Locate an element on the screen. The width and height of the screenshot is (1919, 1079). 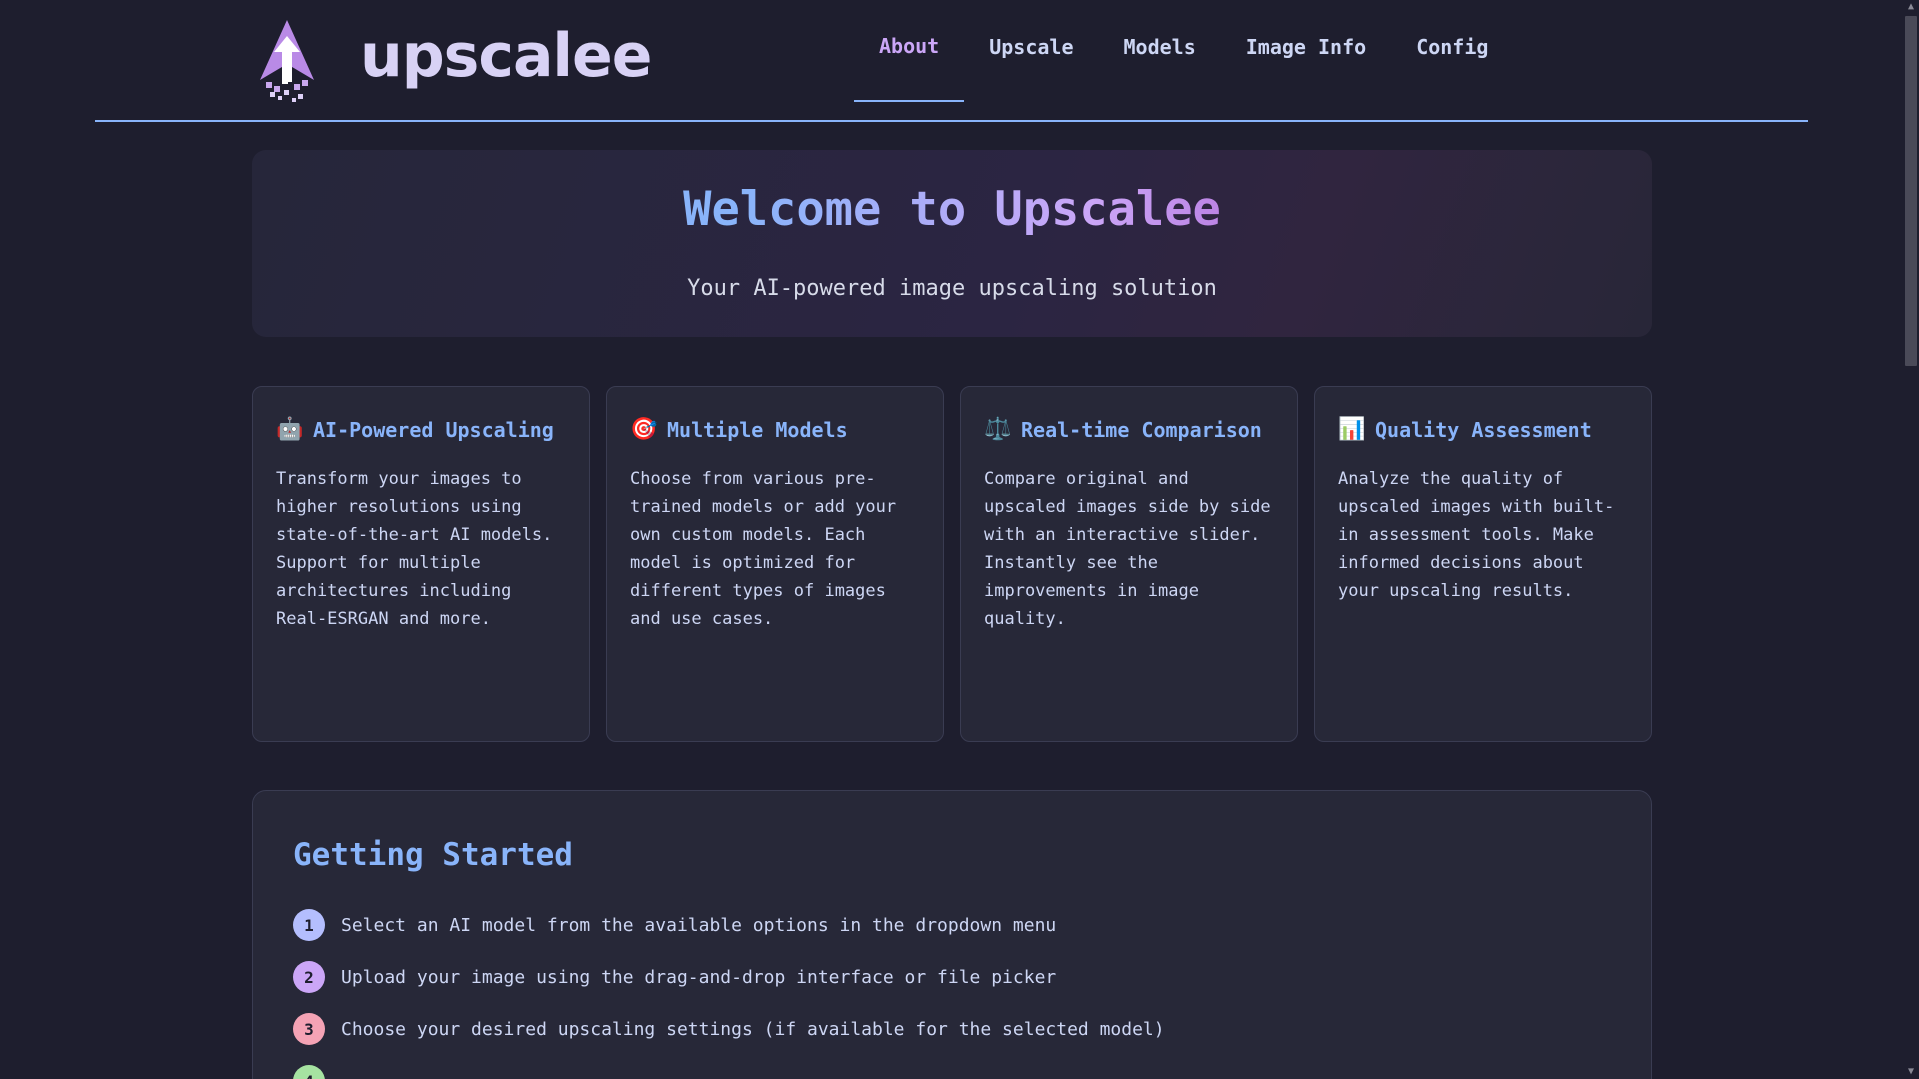
scroll-up-arrow-icon: ▲ is located at coordinates (1911, 7).